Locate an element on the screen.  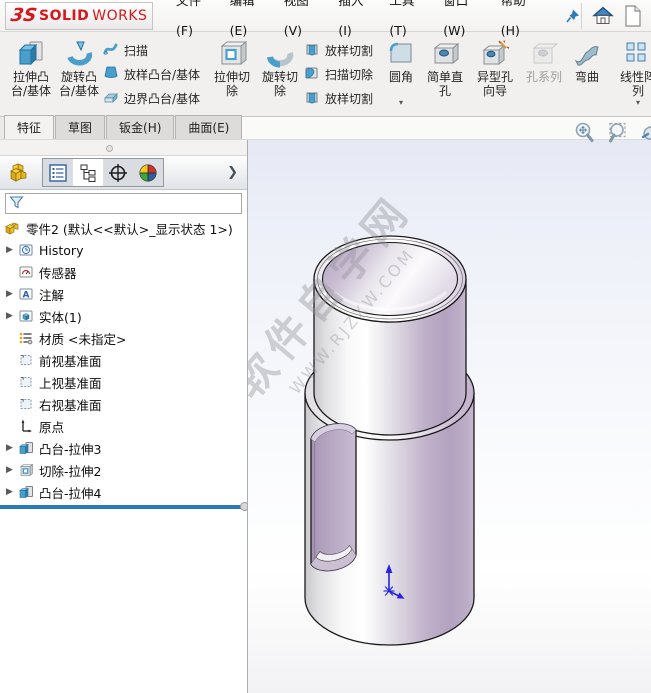
tree-item-boss-extrude4: ▶ 凸台-拉伸4 is located at coordinates (123, 492).